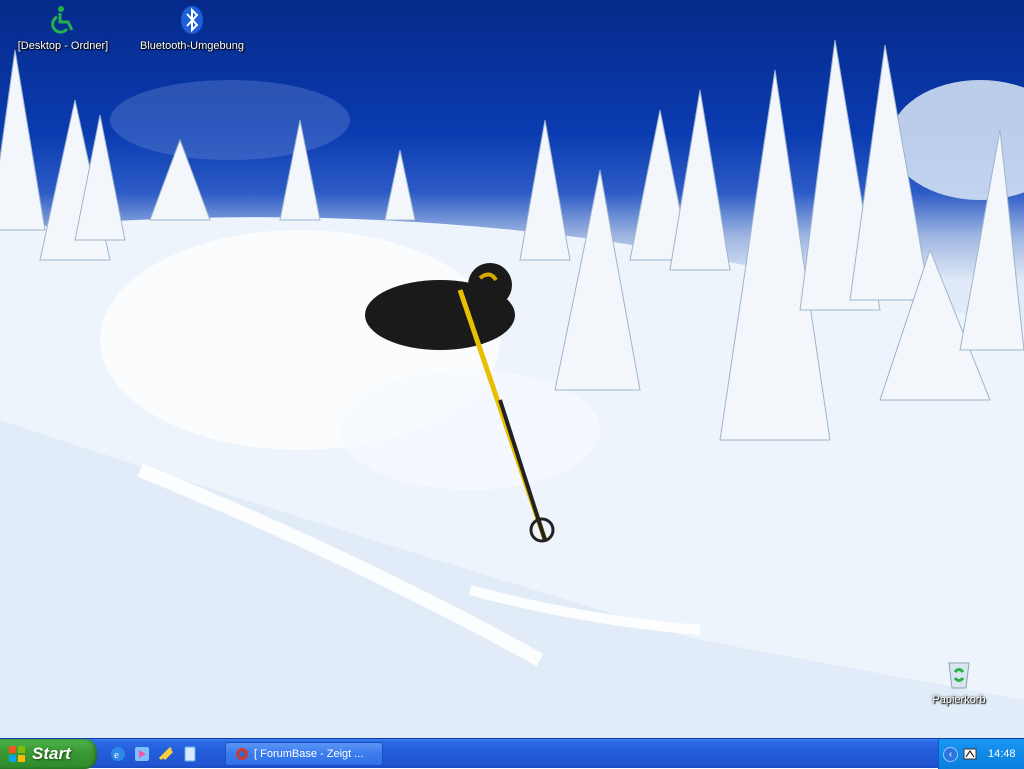  I want to click on show-desktop-icon, so click(190, 754).